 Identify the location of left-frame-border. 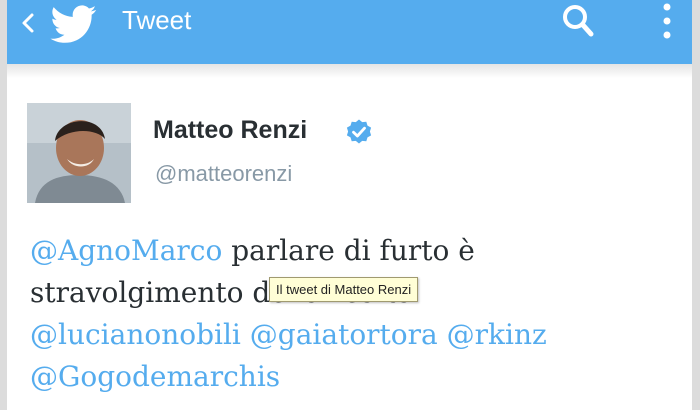
(3, 205).